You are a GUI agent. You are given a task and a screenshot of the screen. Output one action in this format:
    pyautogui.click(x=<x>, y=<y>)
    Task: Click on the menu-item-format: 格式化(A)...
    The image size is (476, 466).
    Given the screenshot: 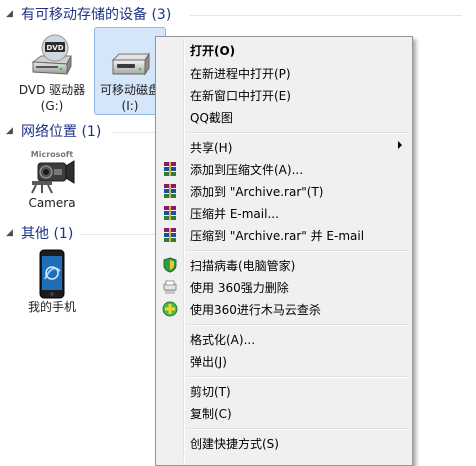 What is the action you would take?
    pyautogui.click(x=284, y=339)
    